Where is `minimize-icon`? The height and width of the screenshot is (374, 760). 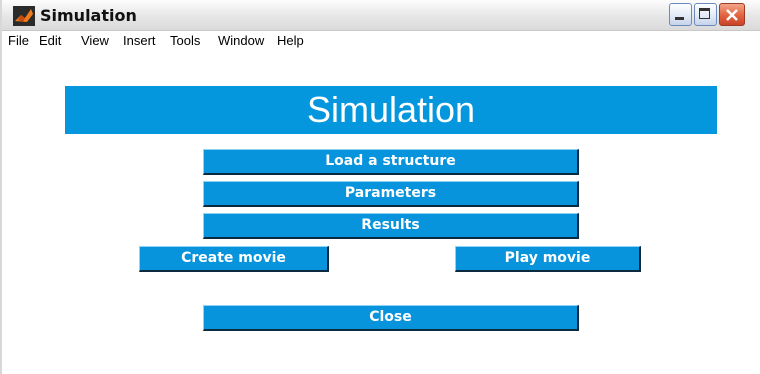 minimize-icon is located at coordinates (680, 14).